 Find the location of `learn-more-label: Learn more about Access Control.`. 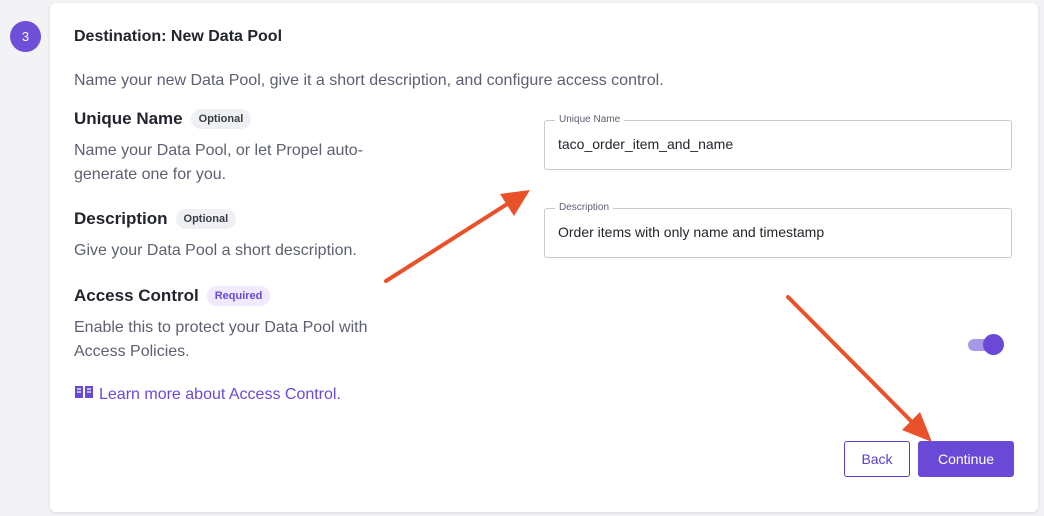

learn-more-label: Learn more about Access Control. is located at coordinates (220, 394).